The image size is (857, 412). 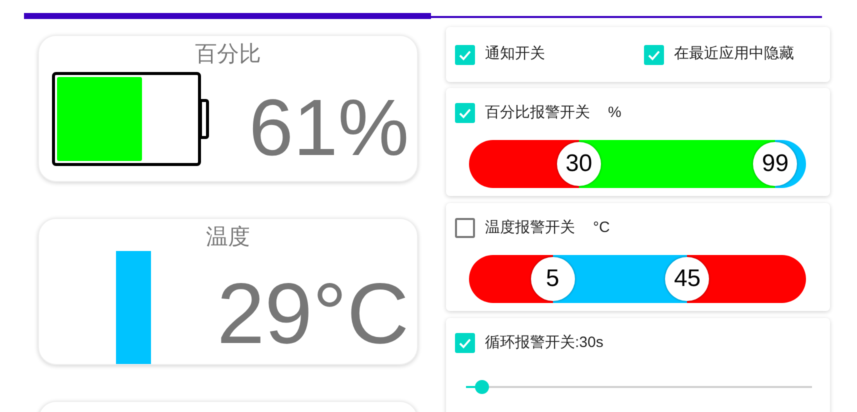 What do you see at coordinates (639, 387) in the screenshot?
I see `interval-slider` at bounding box center [639, 387].